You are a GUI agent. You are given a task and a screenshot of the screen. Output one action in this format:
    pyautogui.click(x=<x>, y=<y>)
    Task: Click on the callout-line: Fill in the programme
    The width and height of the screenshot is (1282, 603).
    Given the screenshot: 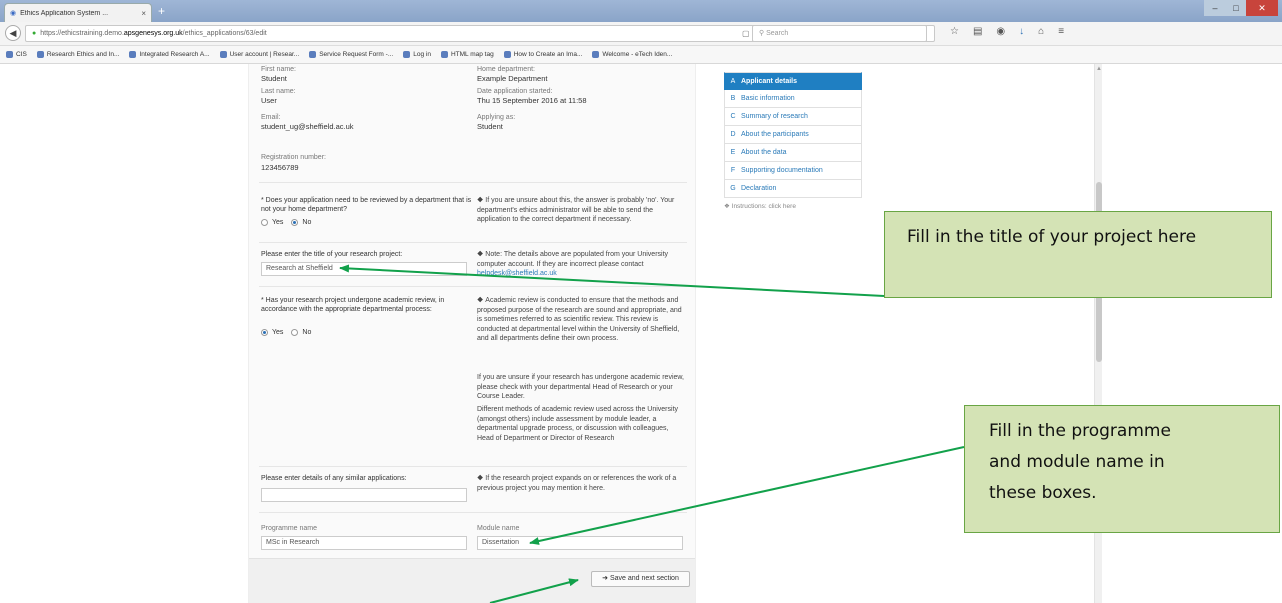 What is the action you would take?
    pyautogui.click(x=1080, y=431)
    